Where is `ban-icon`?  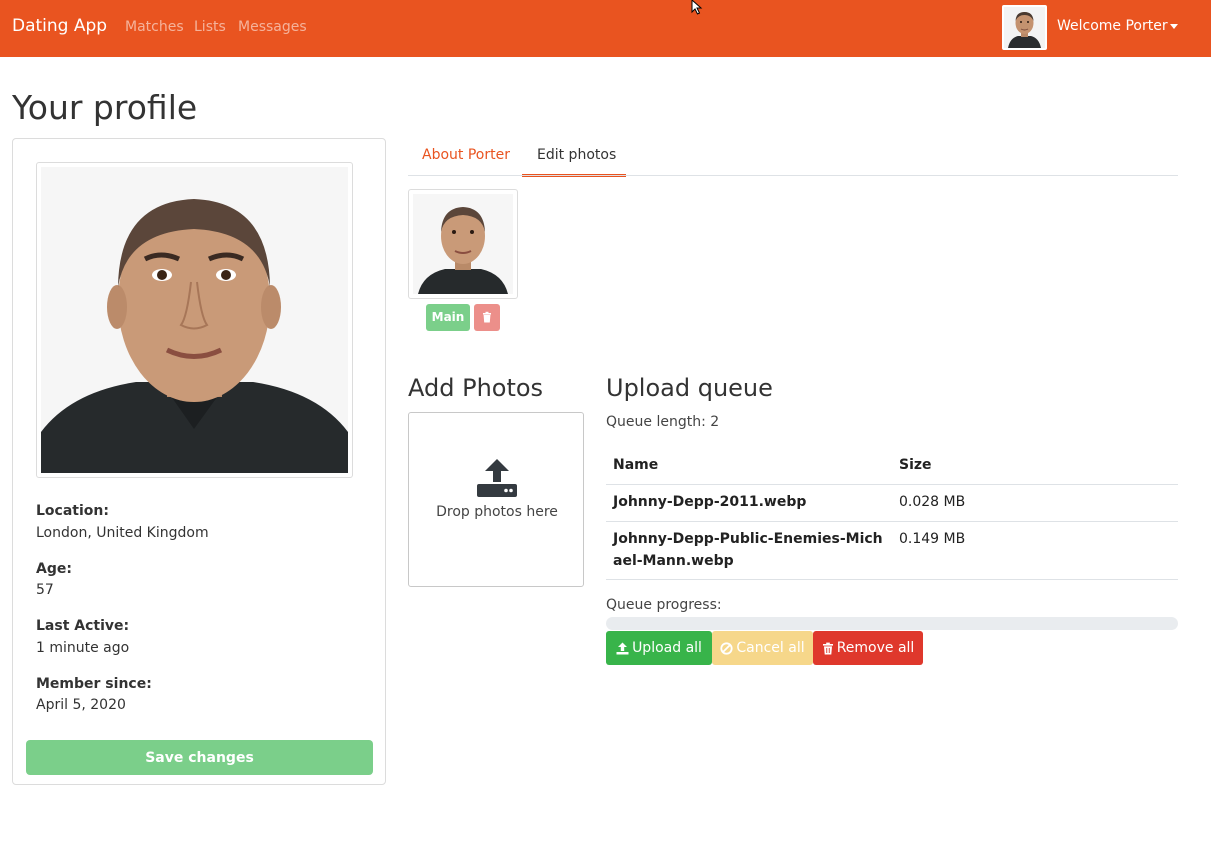
ban-icon is located at coordinates (726, 648).